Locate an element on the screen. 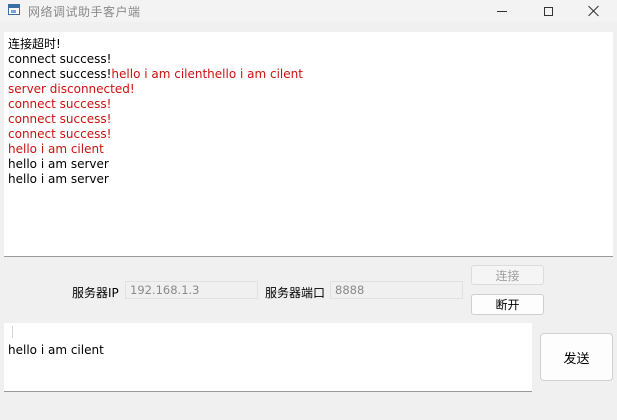  server-port-input: 8888 is located at coordinates (396, 290).